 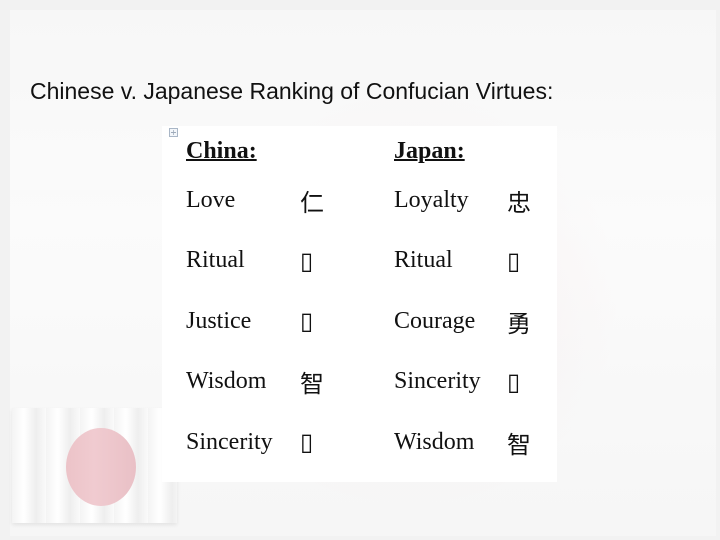 What do you see at coordinates (437, 381) in the screenshot?
I see `japan-virtue: Sincerity` at bounding box center [437, 381].